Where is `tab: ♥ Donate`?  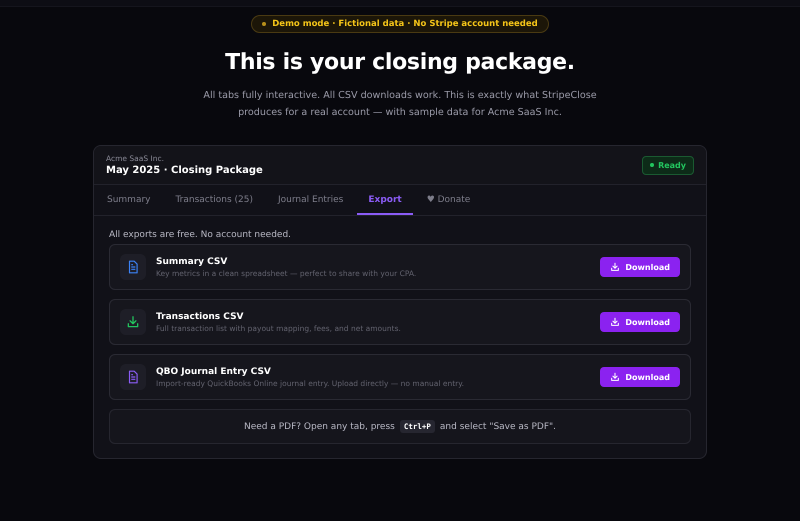 tab: ♥ Donate is located at coordinates (449, 200).